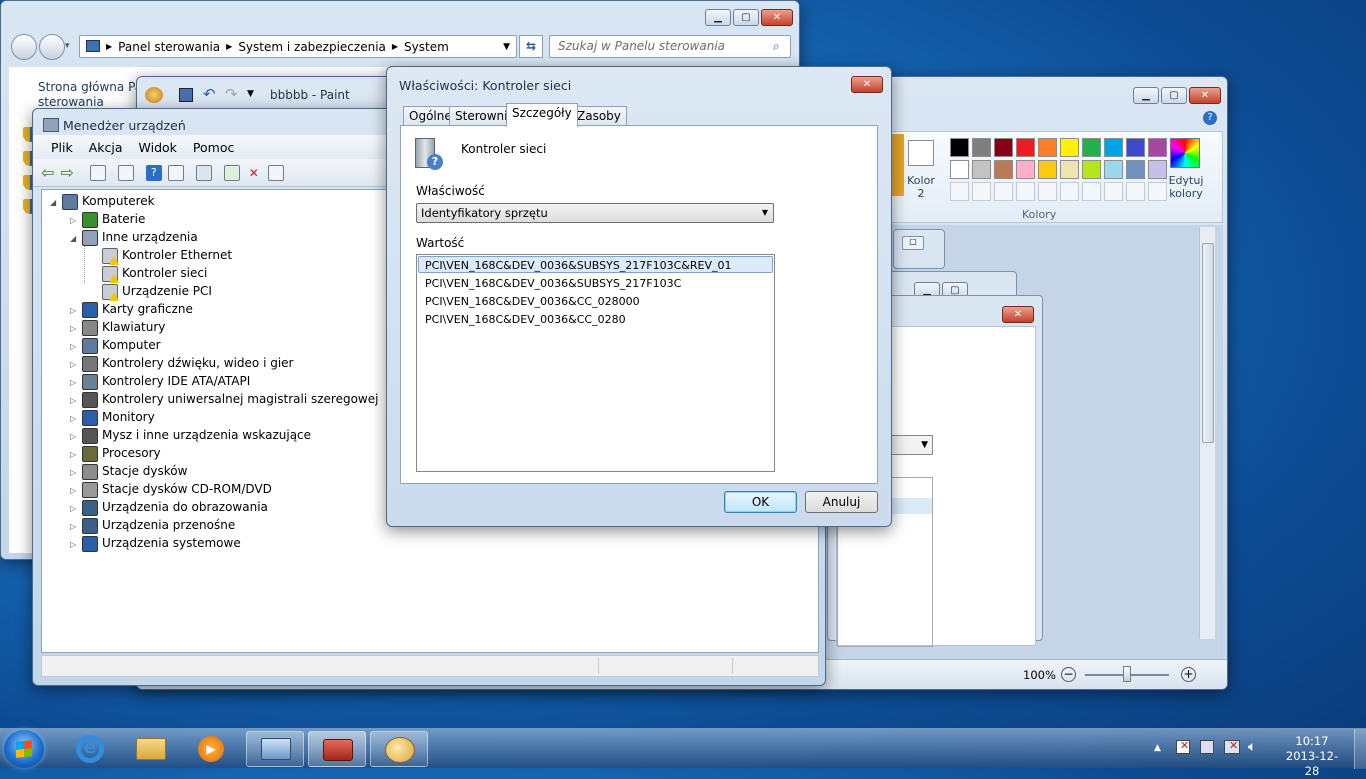  What do you see at coordinates (542, 115) in the screenshot?
I see `tab-details: Szczegóły` at bounding box center [542, 115].